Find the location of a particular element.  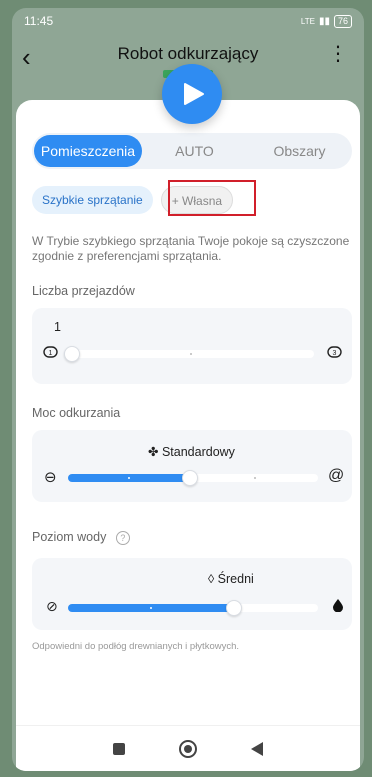

mode-tabs: Pomieszczenia AUTO Obszary is located at coordinates (192, 151).